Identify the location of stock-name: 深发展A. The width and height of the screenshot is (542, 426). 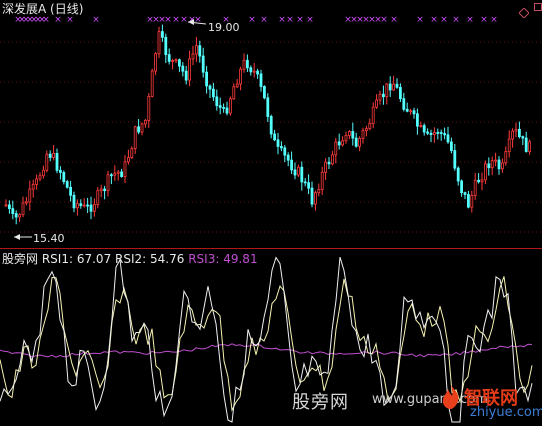
(24, 9).